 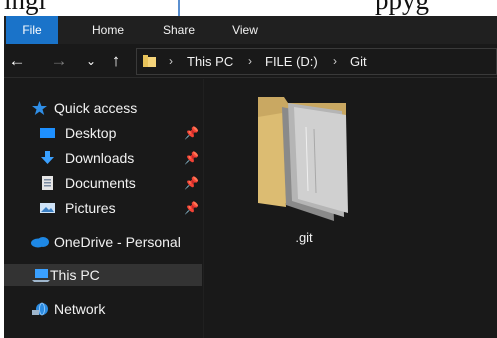 I want to click on sidebar-item-quick-access: Quick access, so click(x=103, y=108).